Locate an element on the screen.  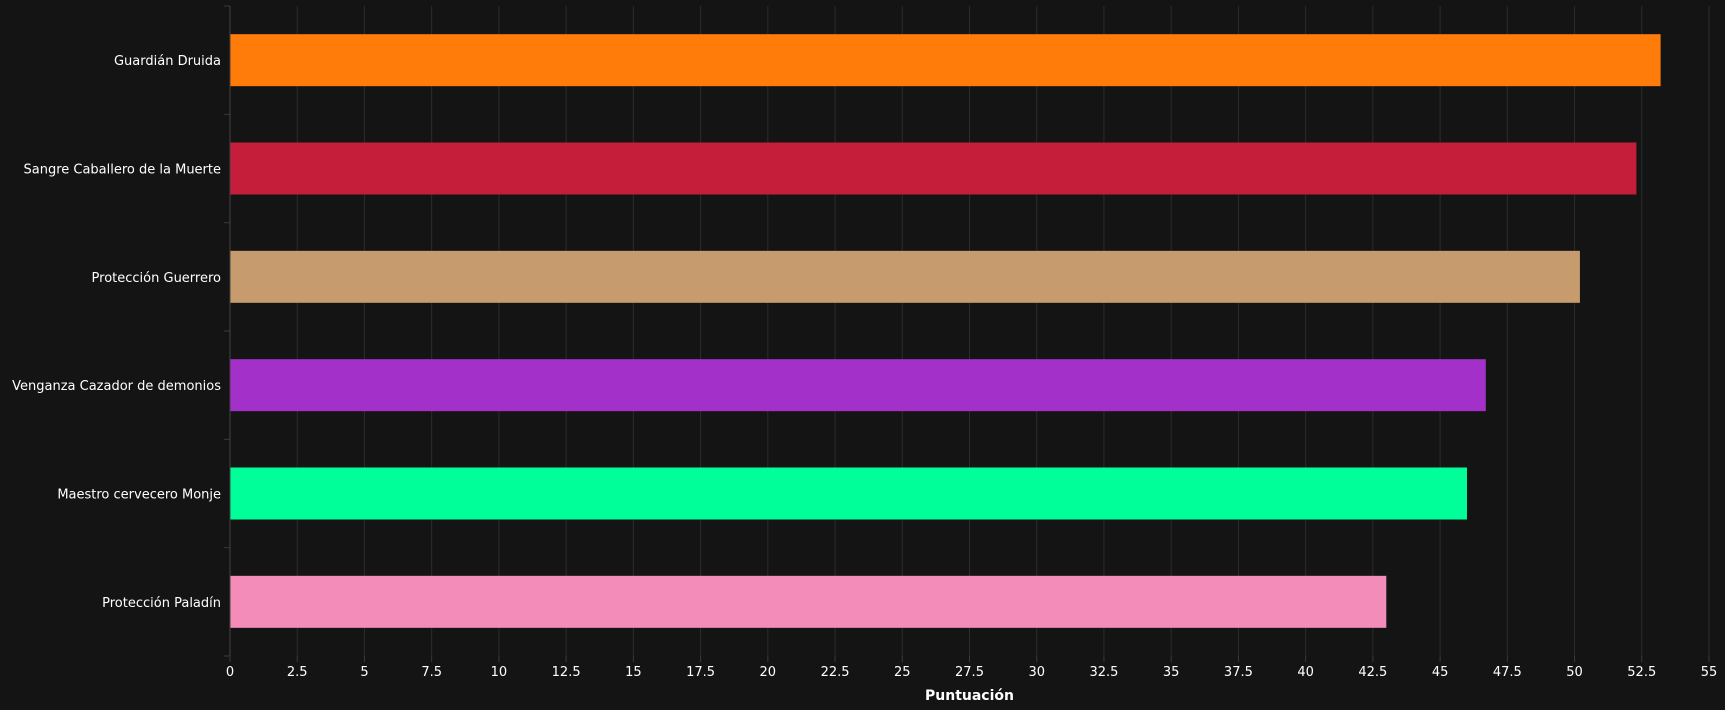
x-tick-label: 12.5 is located at coordinates (566, 672).